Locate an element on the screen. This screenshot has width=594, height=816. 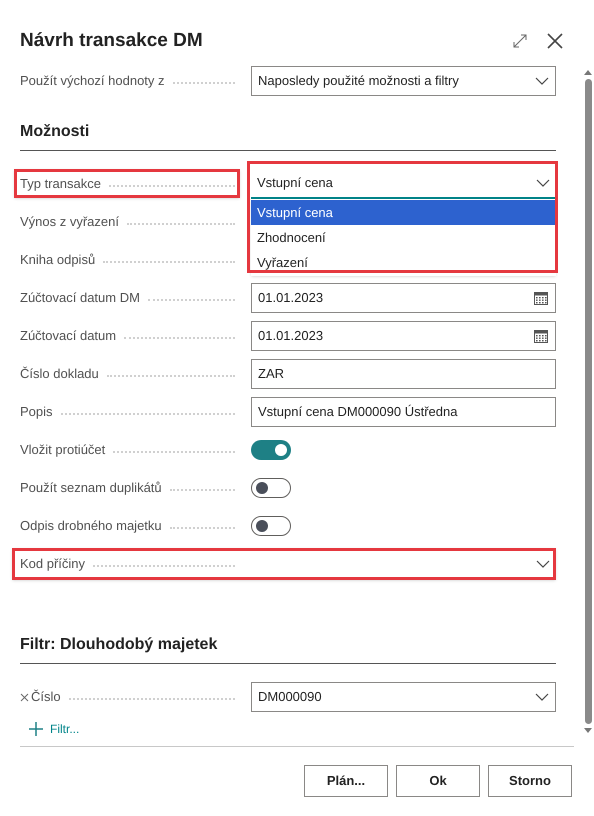
field-label: Typ transakce is located at coordinates (60, 184).